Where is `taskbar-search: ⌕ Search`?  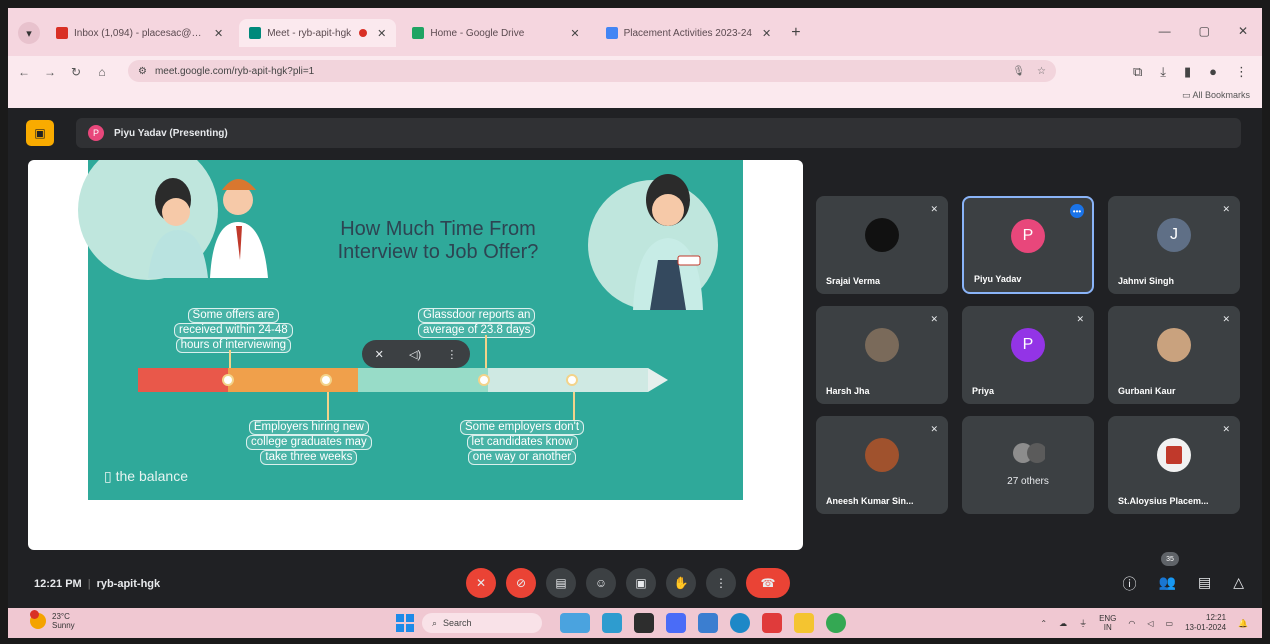
taskbar-search: ⌕ Search is located at coordinates (482, 623).